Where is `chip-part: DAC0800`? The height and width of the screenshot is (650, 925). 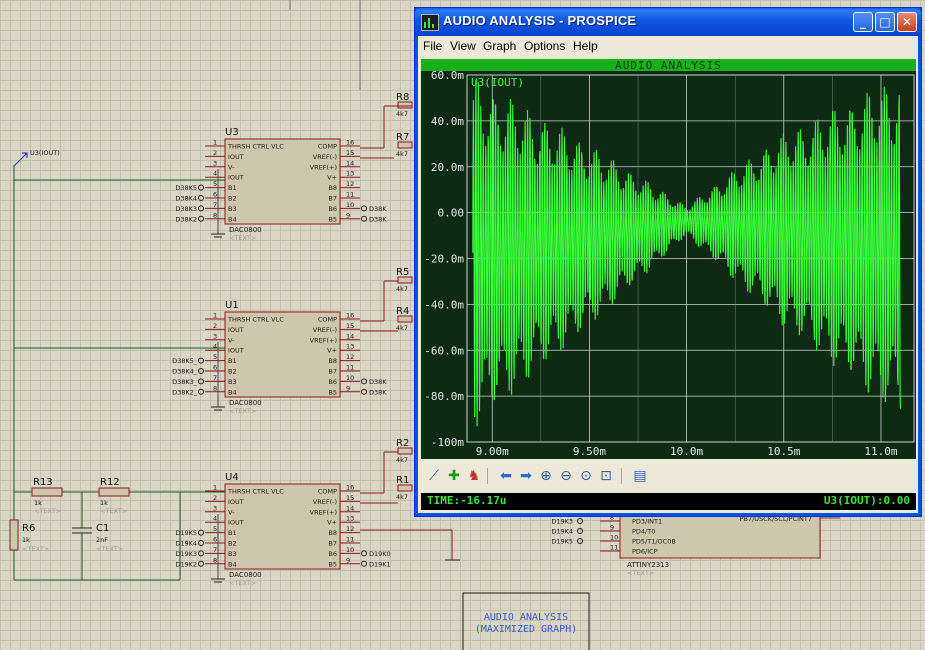
chip-part: DAC0800 is located at coordinates (245, 403).